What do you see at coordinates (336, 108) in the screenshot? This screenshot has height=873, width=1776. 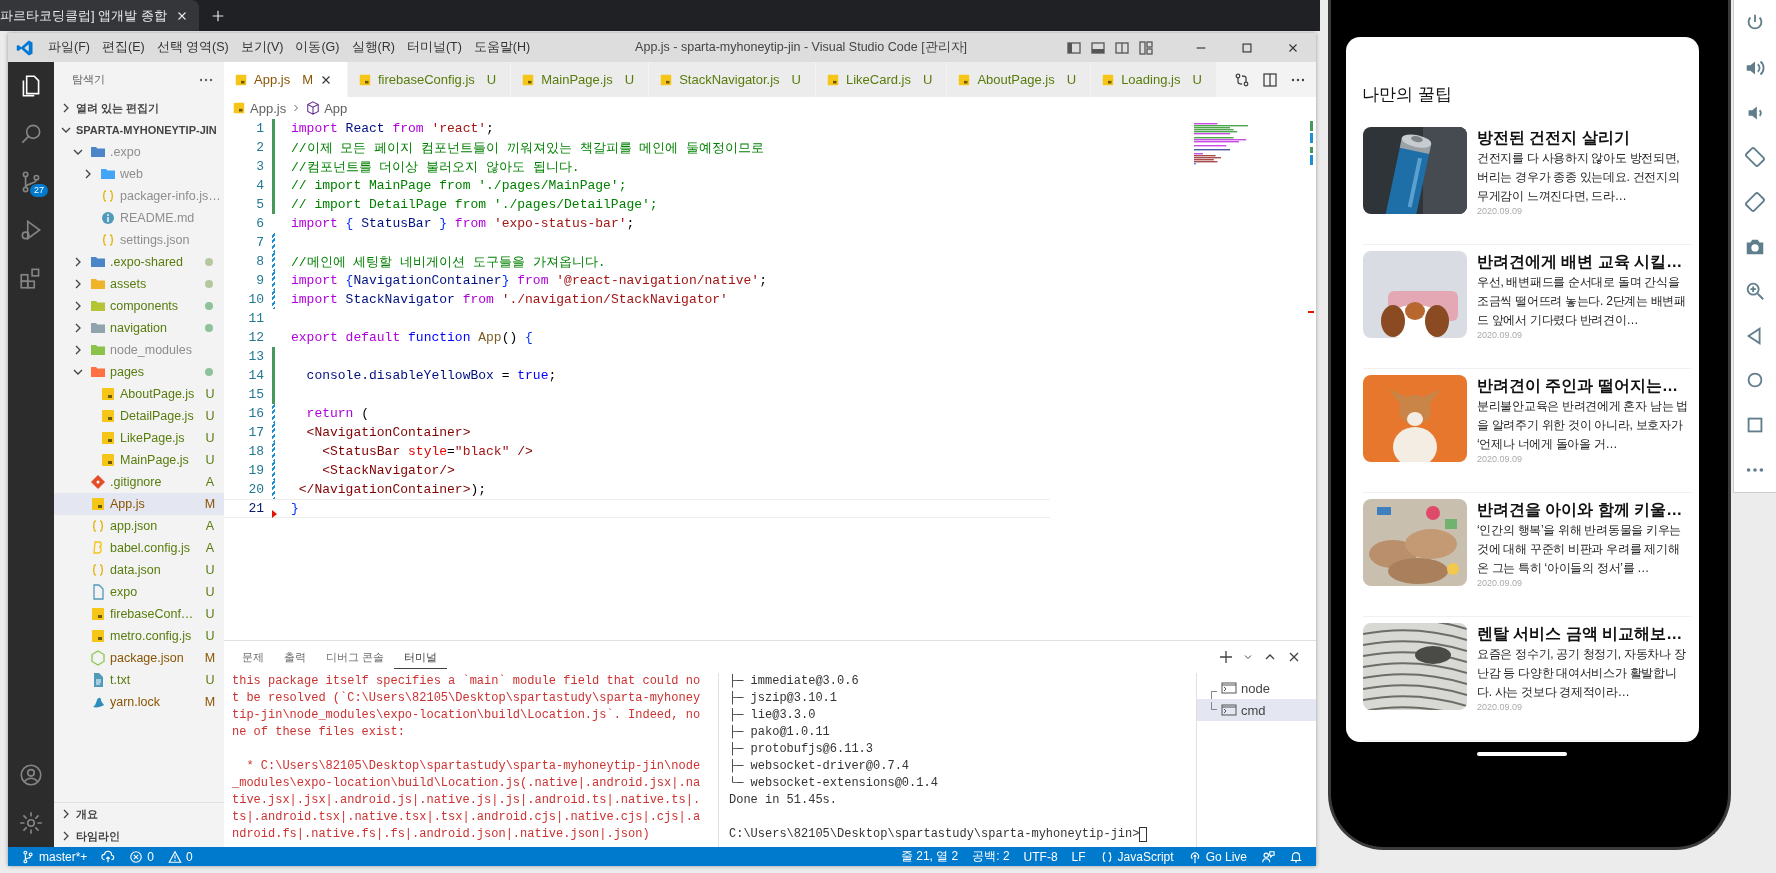 I see `breadcrumb-item: App` at bounding box center [336, 108].